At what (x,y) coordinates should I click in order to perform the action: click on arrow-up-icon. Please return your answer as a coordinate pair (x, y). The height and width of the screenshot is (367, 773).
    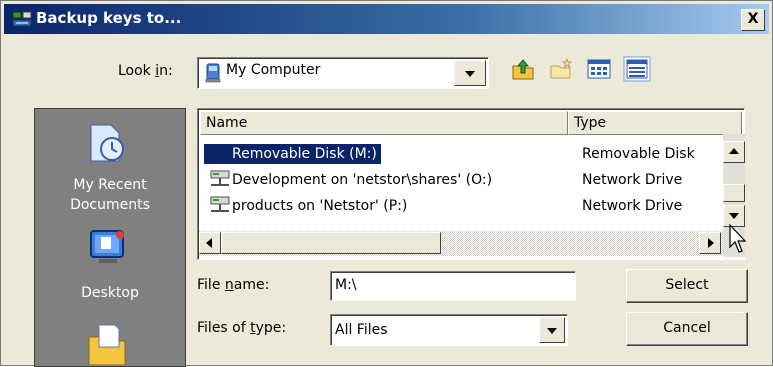
    Looking at the image, I should click on (734, 151).